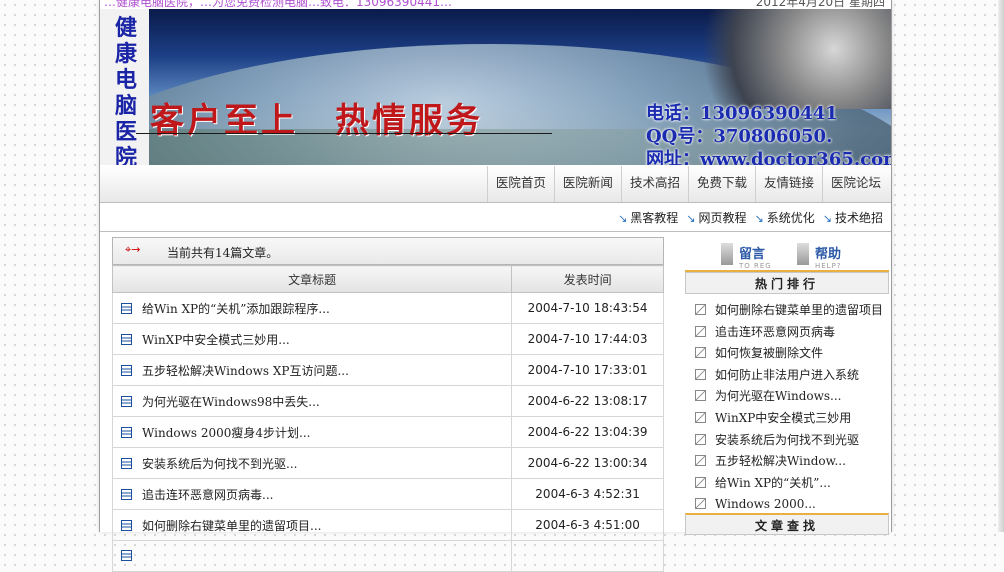 The height and width of the screenshot is (572, 1004). I want to click on list-item-label: 安装系统后为何找不到光驱, so click(787, 439).